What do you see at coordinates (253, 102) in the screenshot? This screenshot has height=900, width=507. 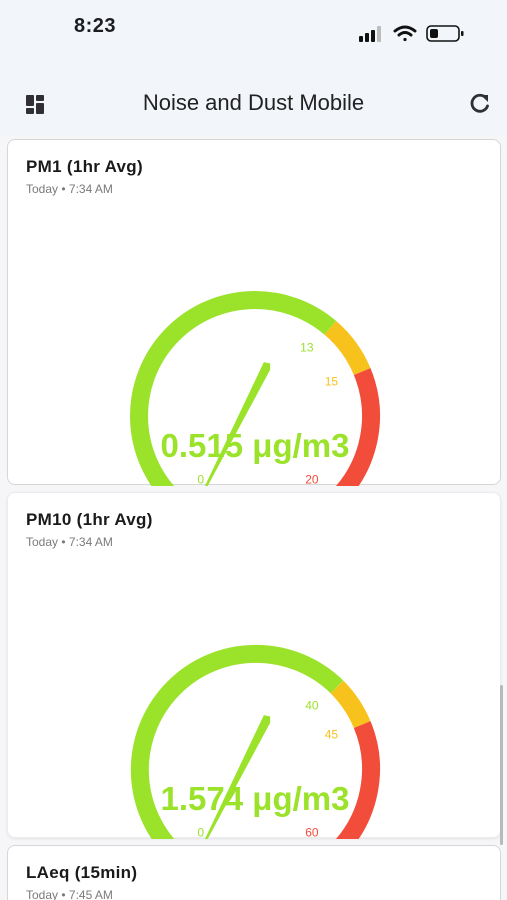 I see `app-title: Noise and Dust Mobile` at bounding box center [253, 102].